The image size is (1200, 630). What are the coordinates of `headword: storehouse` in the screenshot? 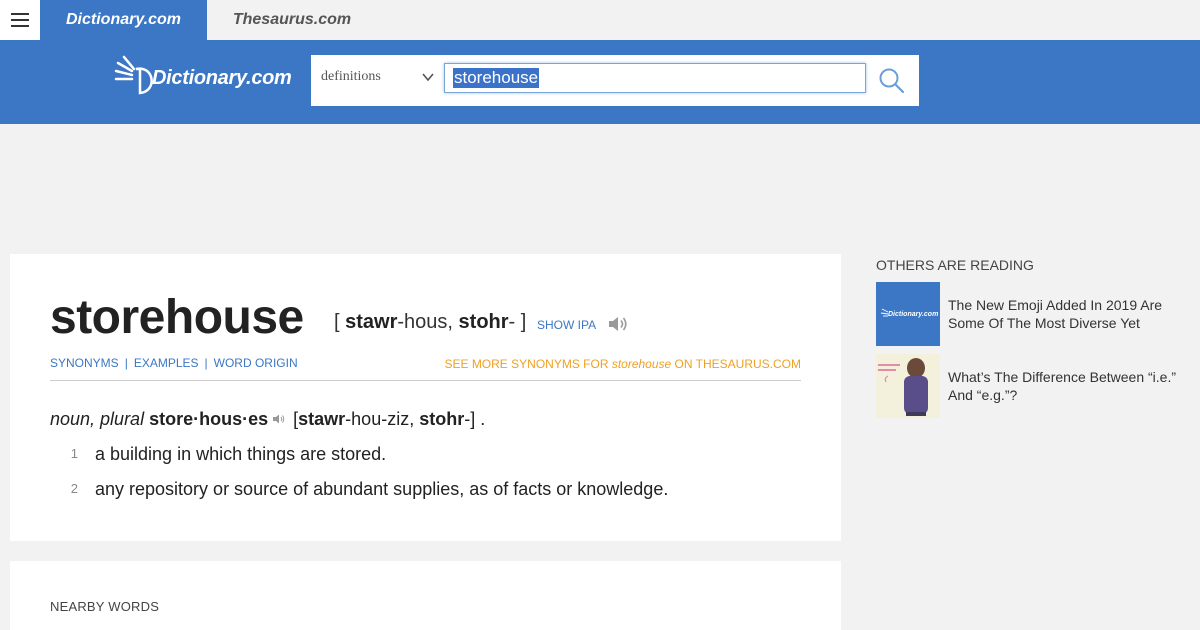 It's located at (177, 317).